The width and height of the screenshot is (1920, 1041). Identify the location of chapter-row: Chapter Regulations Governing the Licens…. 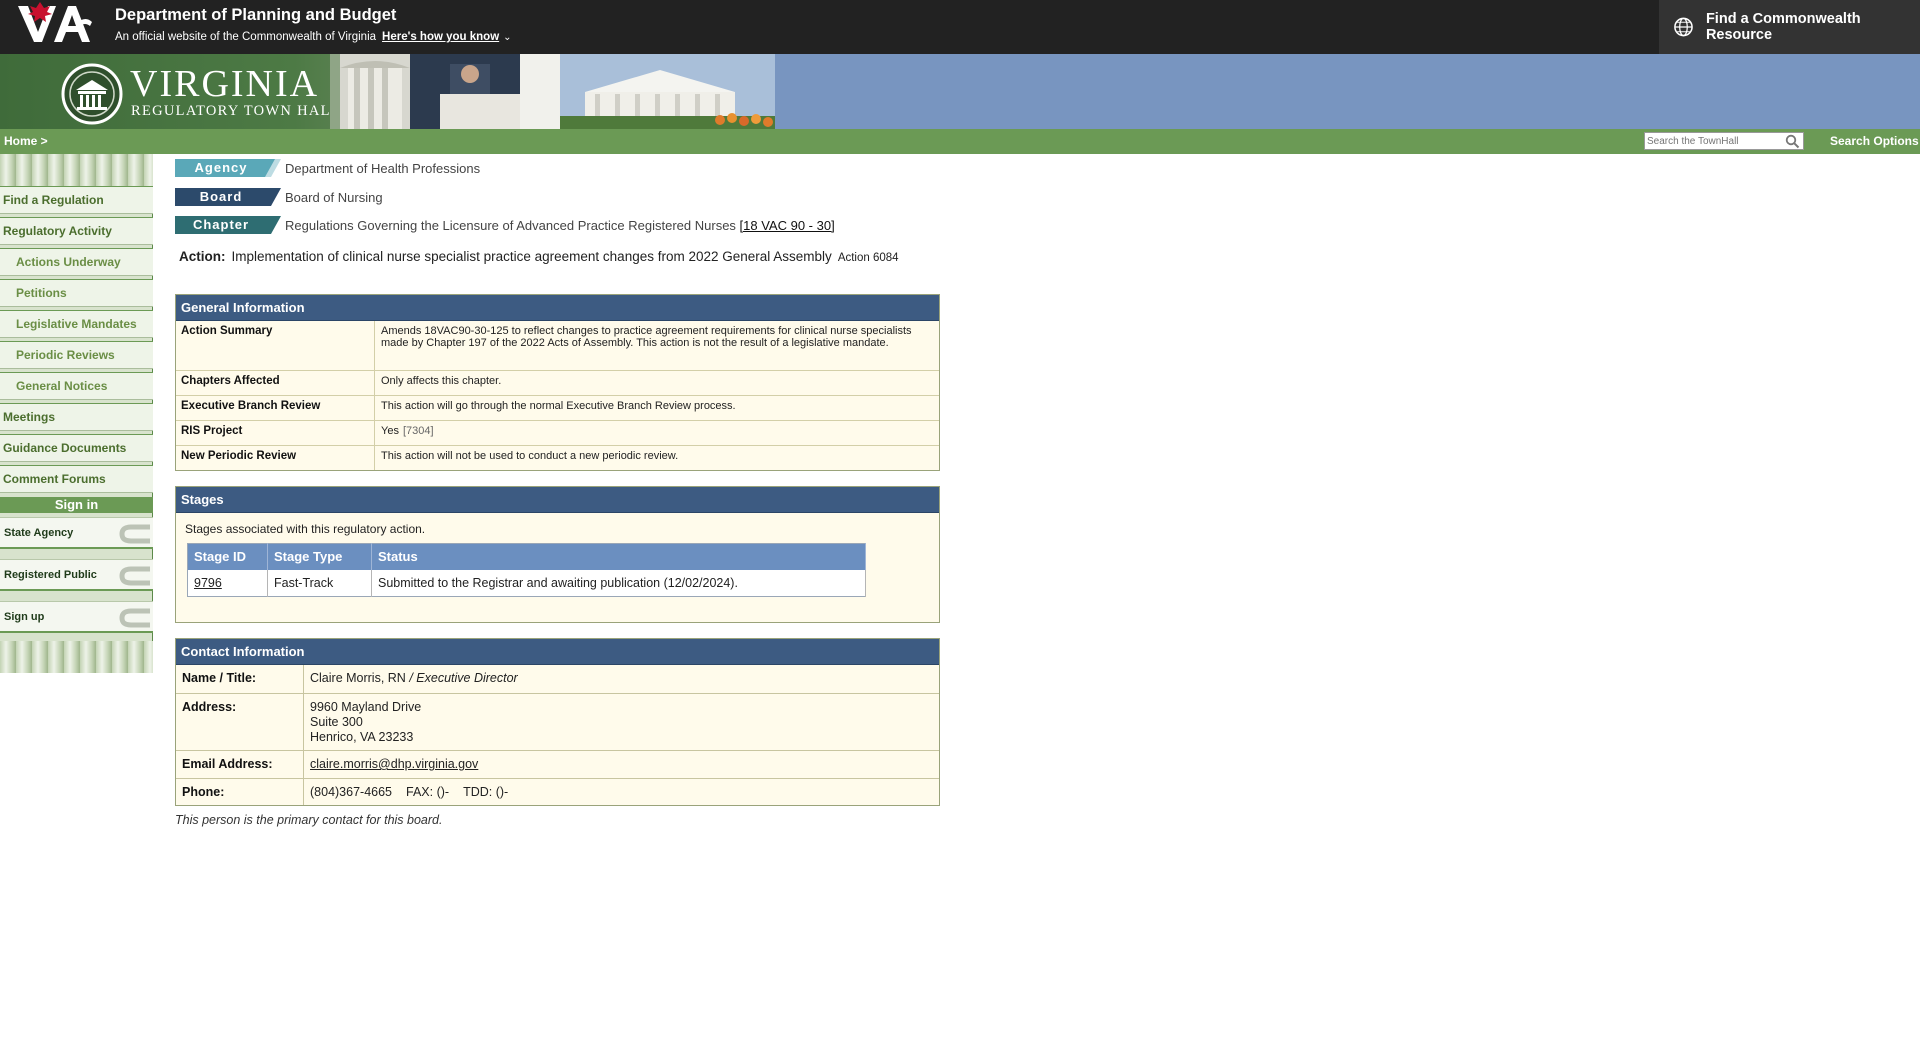
(505, 225).